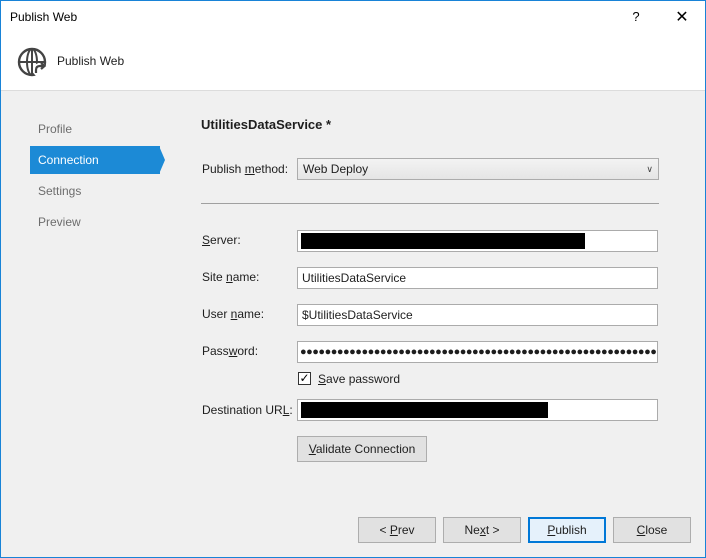 The image size is (706, 558). I want to click on step-settings: Settings, so click(95, 191).